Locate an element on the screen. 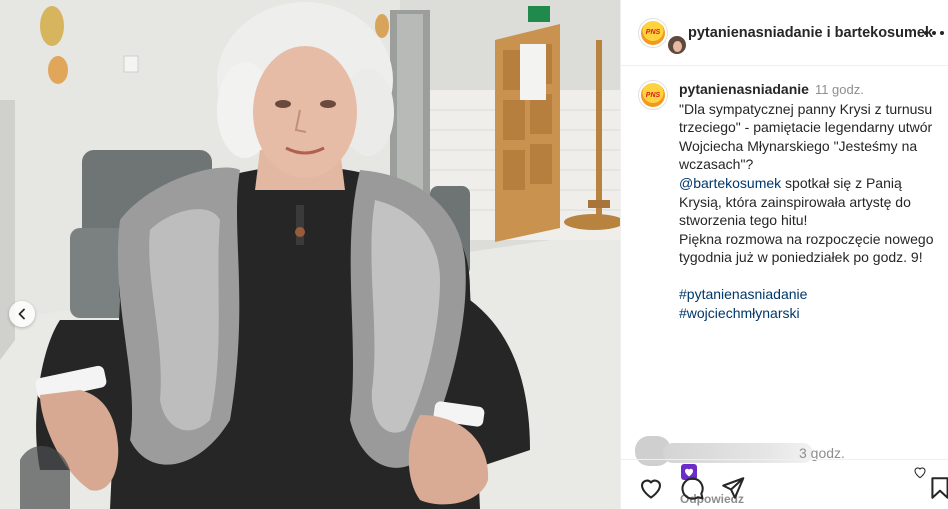 Image resolution: width=948 pixels, height=509 pixels. header-joiner: i is located at coordinates (828, 32).